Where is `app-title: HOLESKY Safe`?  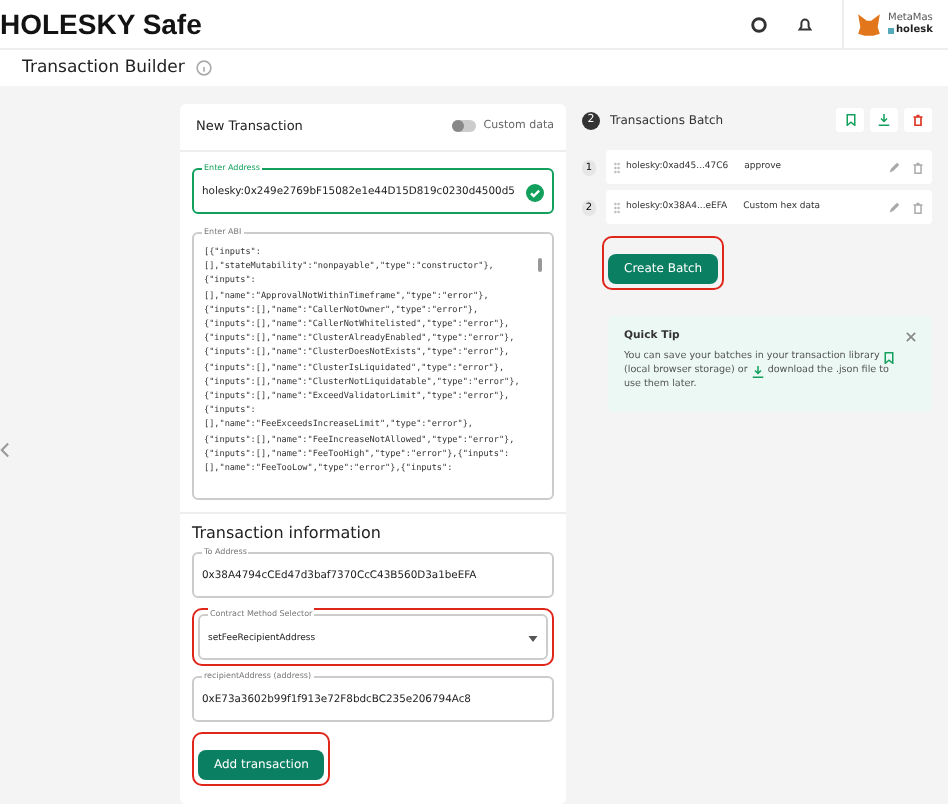
app-title: HOLESKY Safe is located at coordinates (101, 24).